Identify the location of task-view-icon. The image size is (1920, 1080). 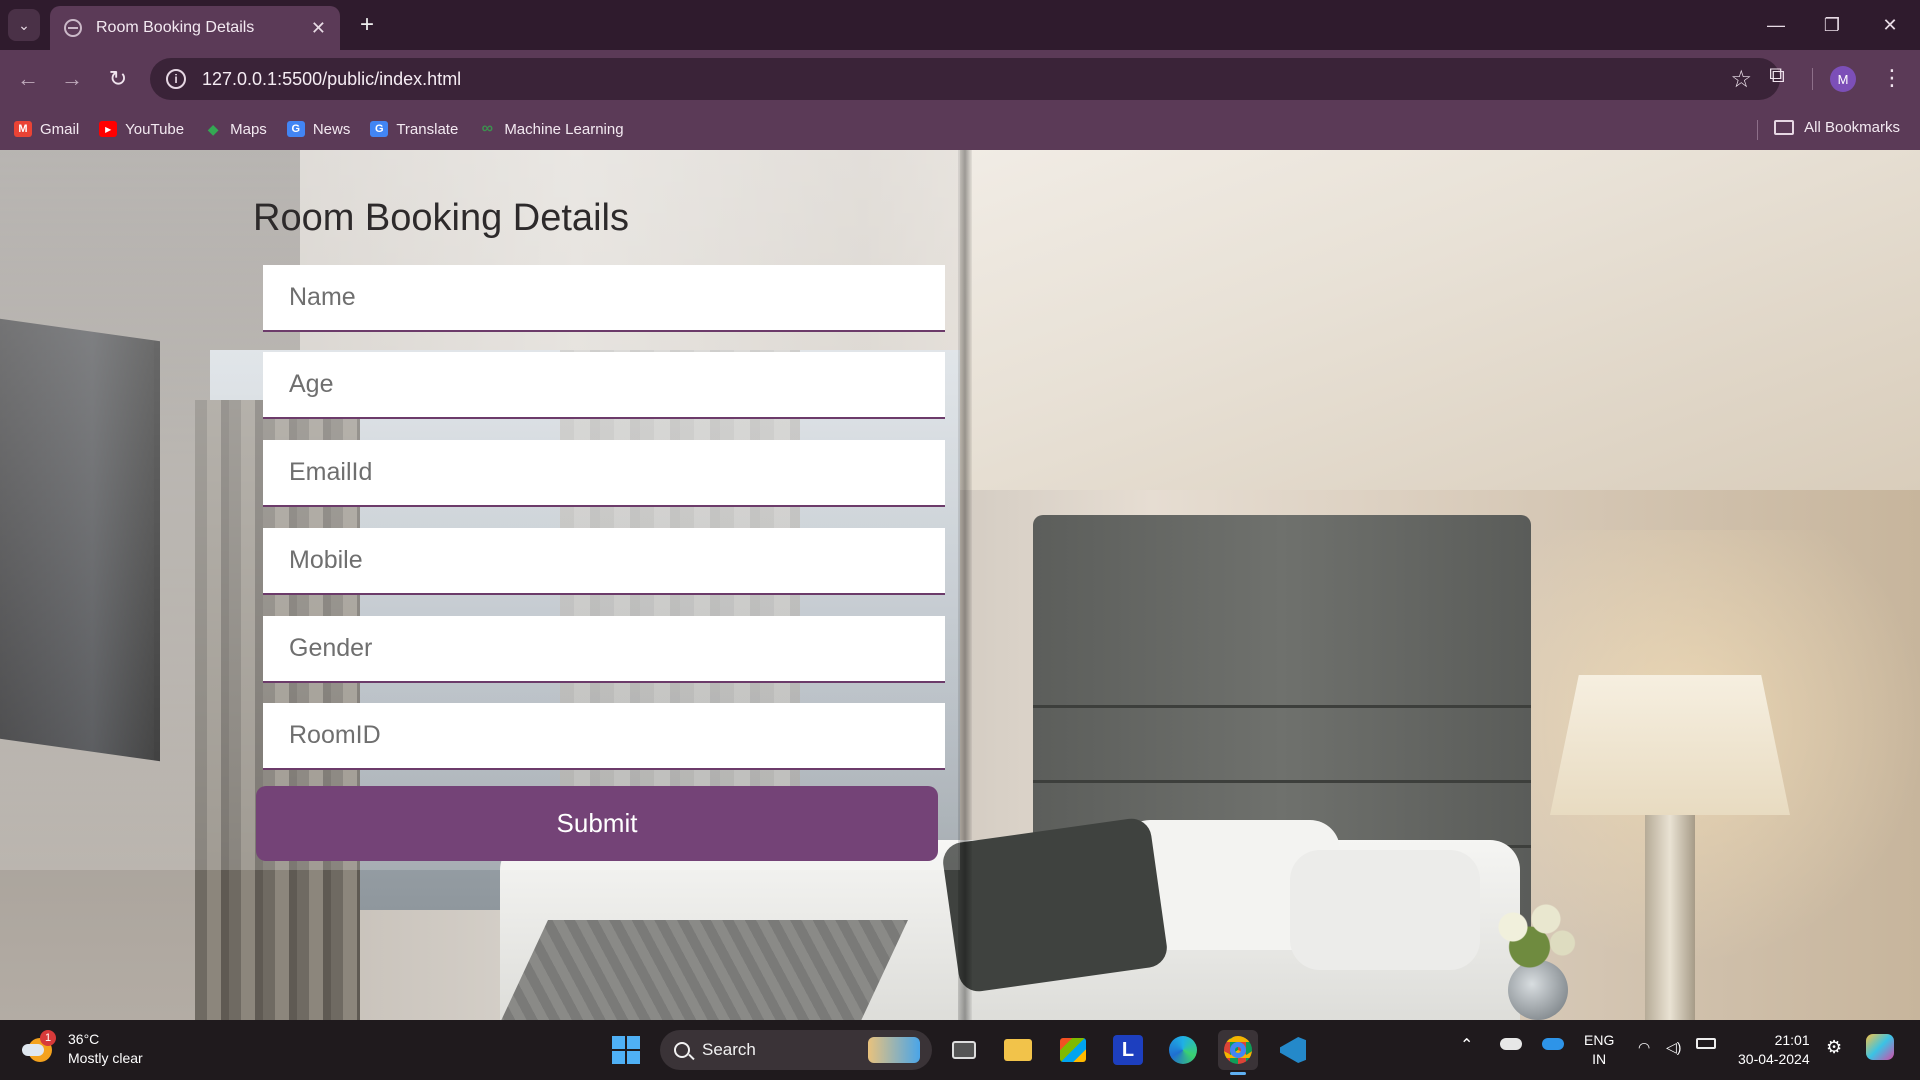
(964, 1050).